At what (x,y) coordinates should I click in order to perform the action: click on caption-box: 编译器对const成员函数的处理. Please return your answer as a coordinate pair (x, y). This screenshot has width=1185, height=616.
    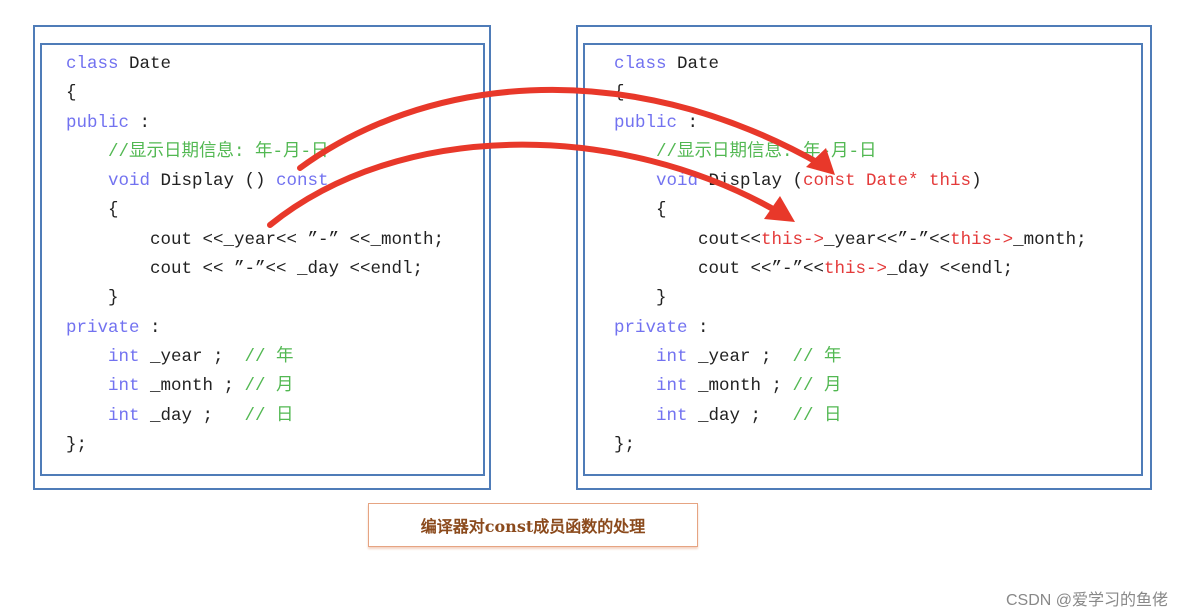
    Looking at the image, I should click on (533, 525).